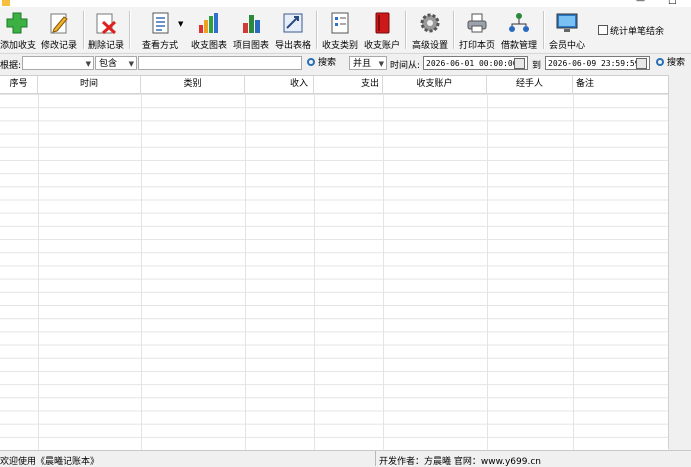  Describe the element at coordinates (381, 46) in the screenshot. I see `income-expense-account-label: 收支账户` at that location.